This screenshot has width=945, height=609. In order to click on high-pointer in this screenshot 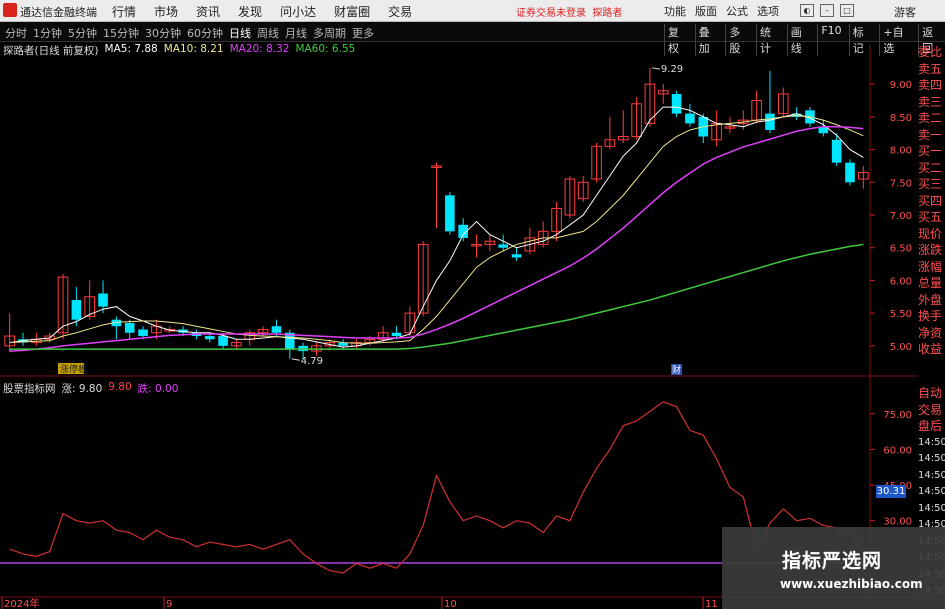, I will do `click(655, 68)`.